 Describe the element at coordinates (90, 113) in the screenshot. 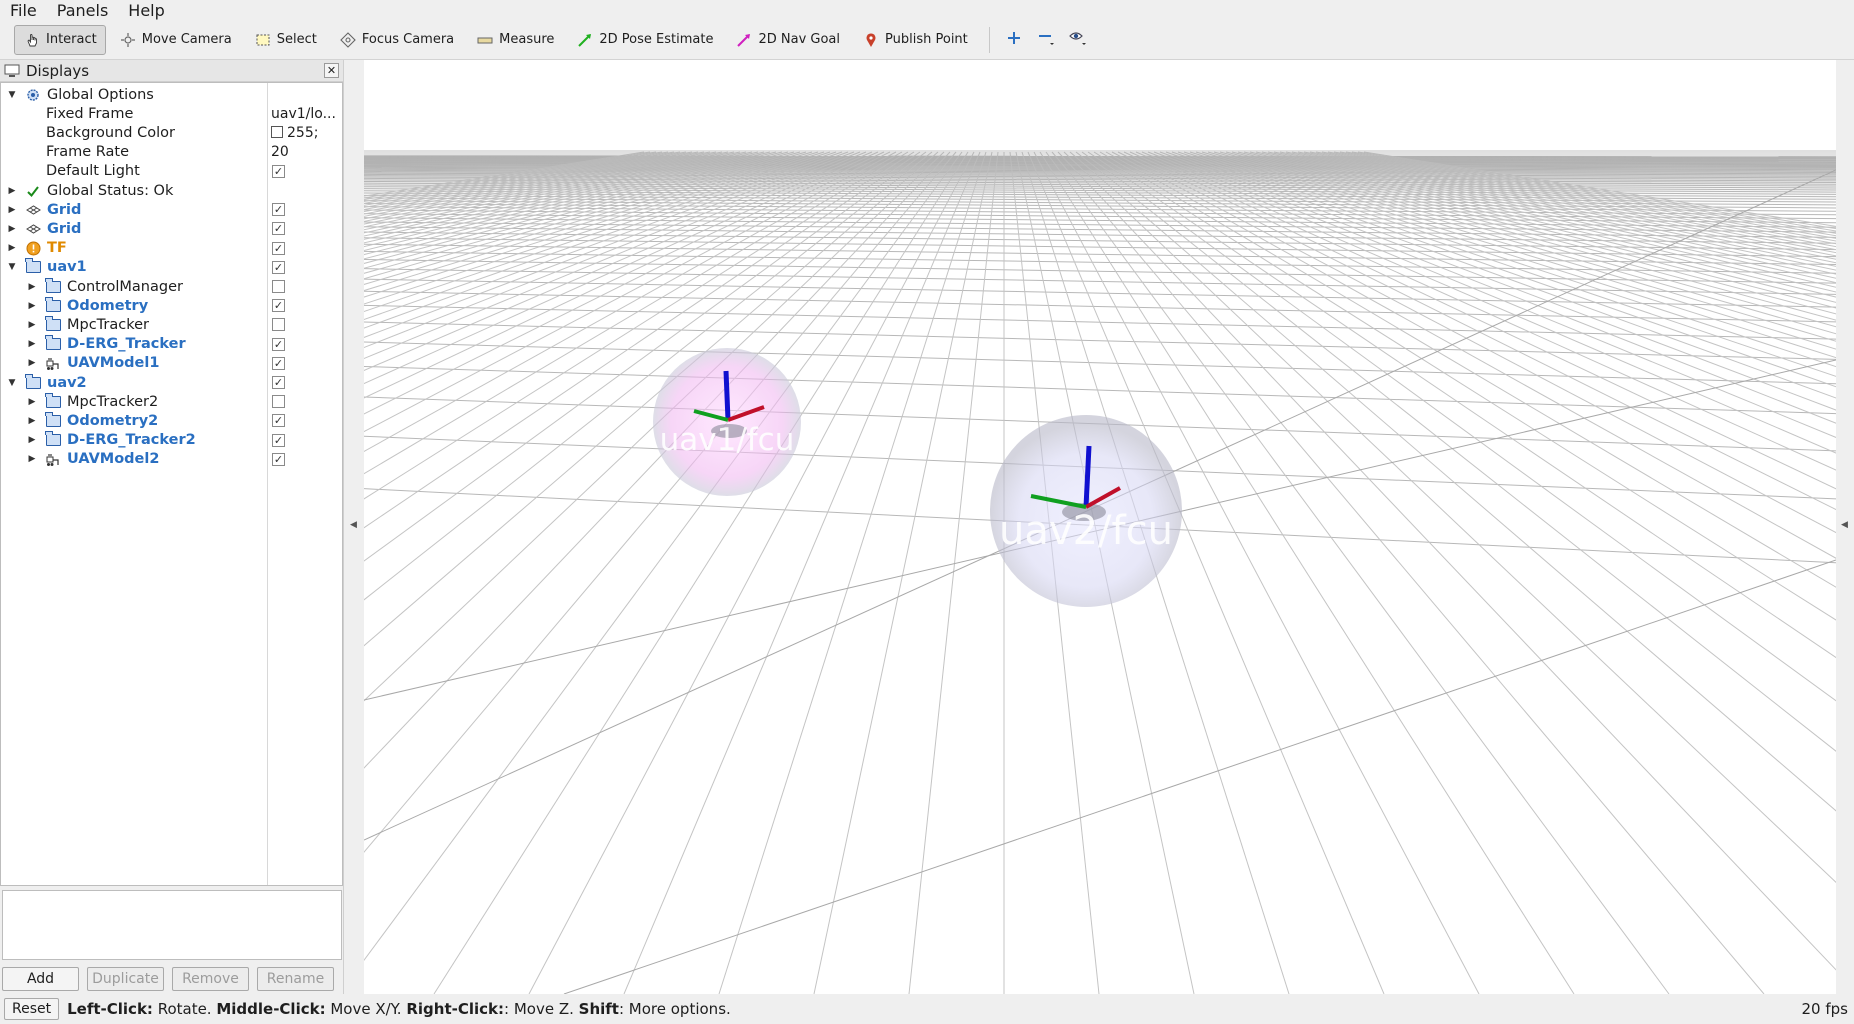

I see `tree-row-label: Fixed Frame` at that location.